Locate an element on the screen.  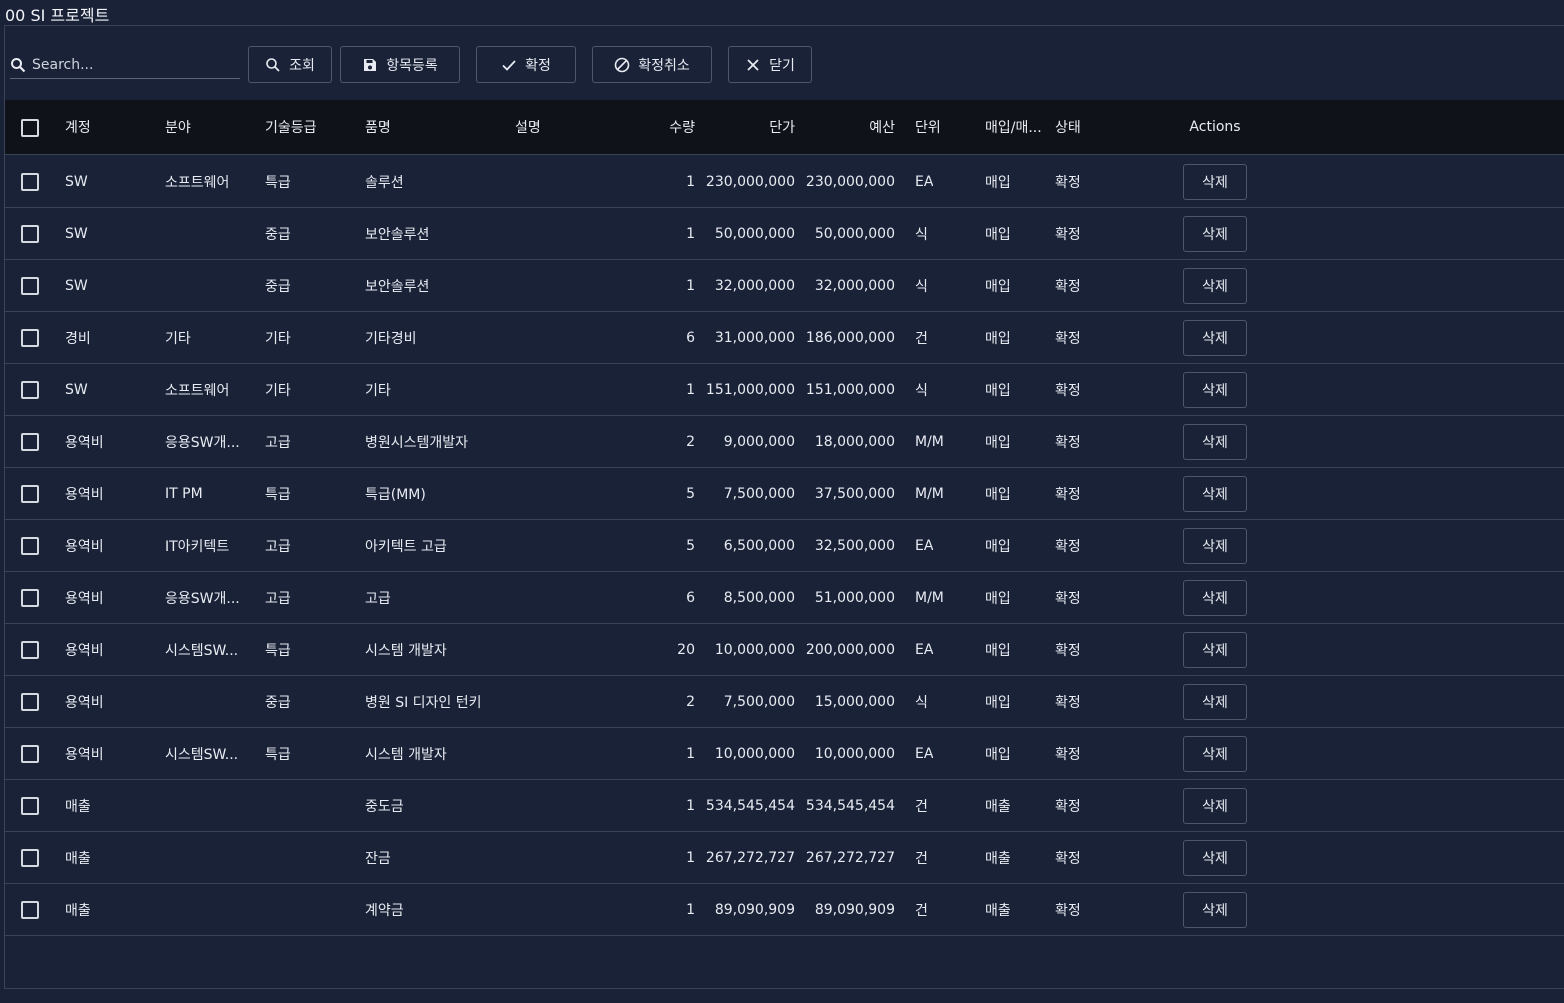
column-header: 예산 is located at coordinates (850, 127).